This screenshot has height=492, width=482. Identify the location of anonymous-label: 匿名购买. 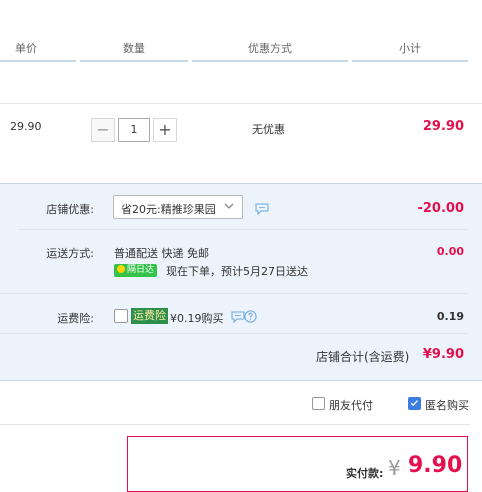
(447, 405).